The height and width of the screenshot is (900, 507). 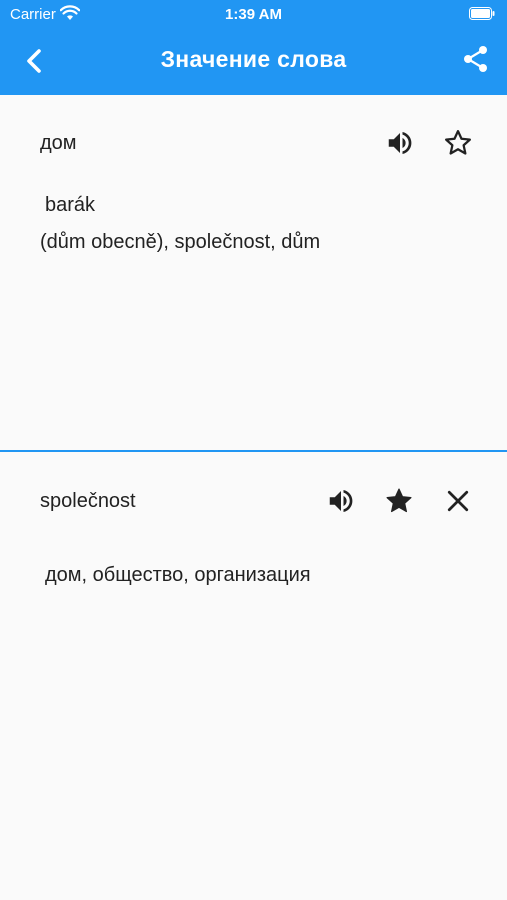 I want to click on status-time: 1:39 AM, so click(x=253, y=14).